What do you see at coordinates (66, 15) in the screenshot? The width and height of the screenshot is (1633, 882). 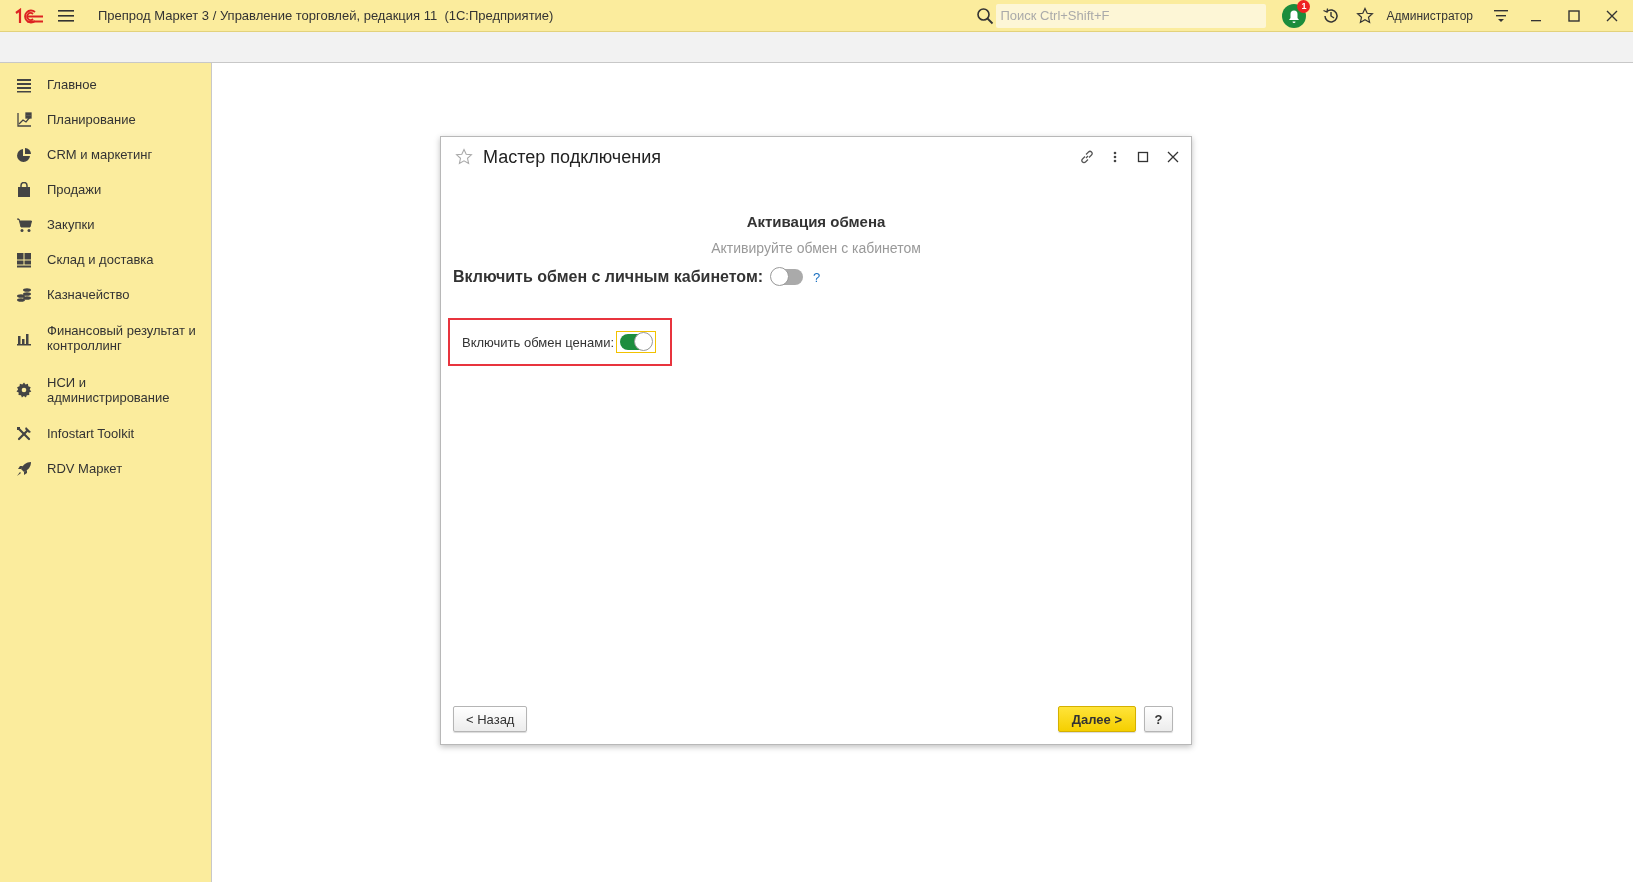 I see `menu-icon` at bounding box center [66, 15].